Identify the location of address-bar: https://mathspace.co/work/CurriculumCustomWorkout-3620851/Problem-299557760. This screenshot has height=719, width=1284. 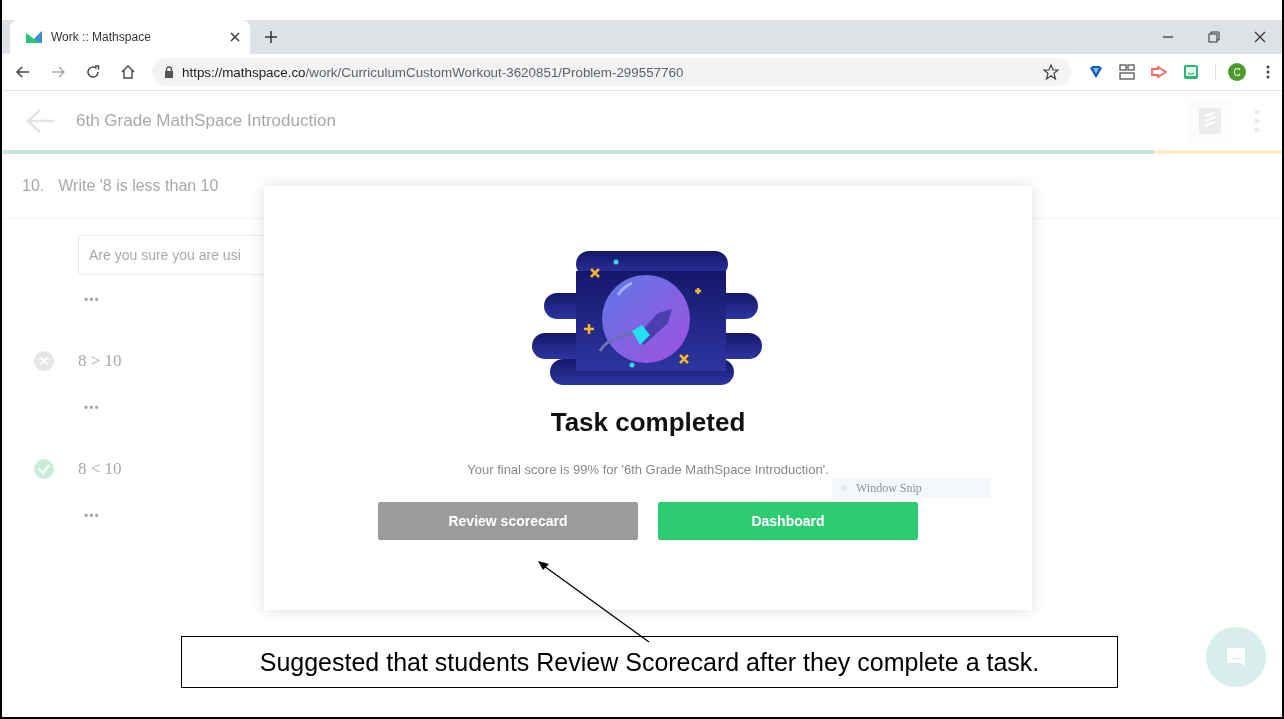
(611, 72).